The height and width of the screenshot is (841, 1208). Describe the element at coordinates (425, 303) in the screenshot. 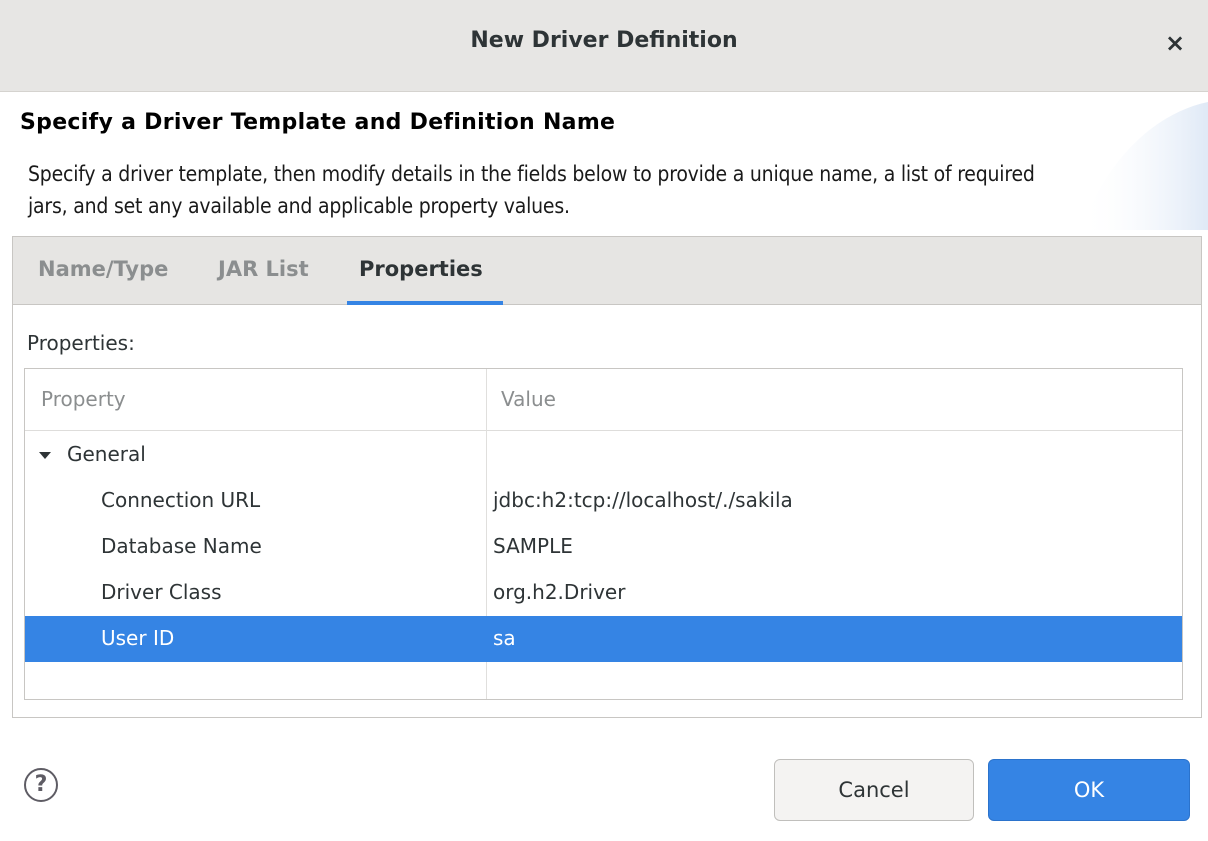

I see `active-tab-indicator` at that location.